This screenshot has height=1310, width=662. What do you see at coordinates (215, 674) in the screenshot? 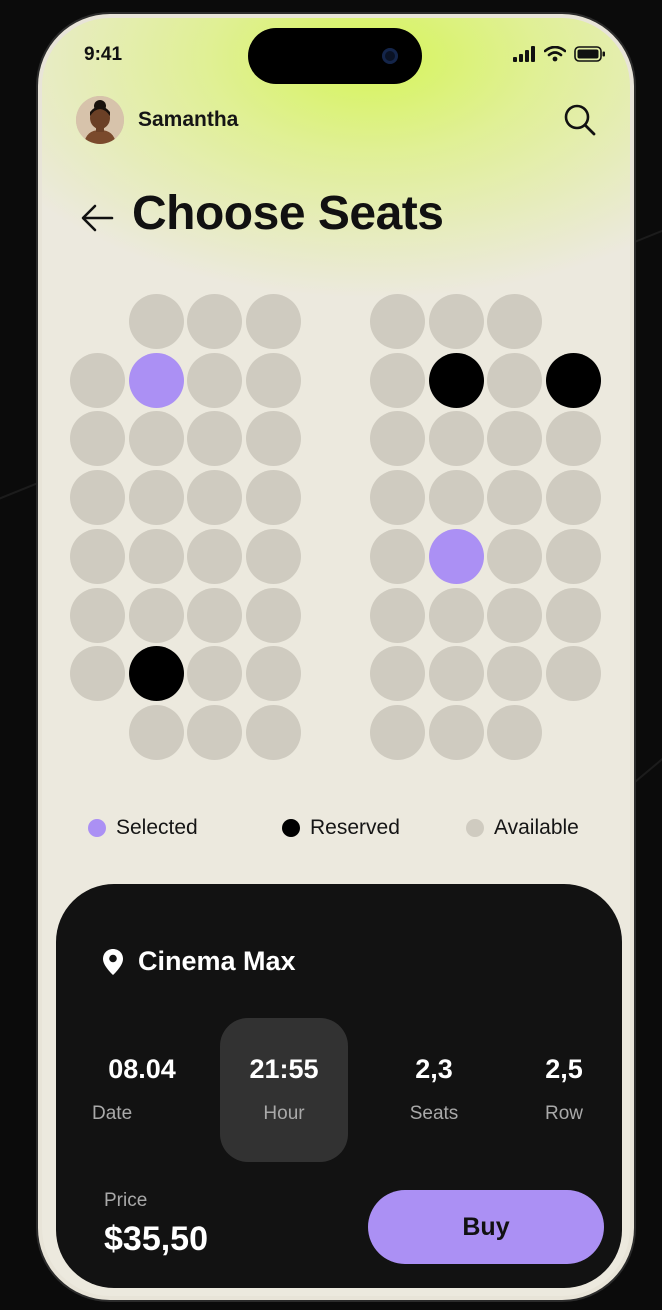
I see `seat-left-r7-c3` at bounding box center [215, 674].